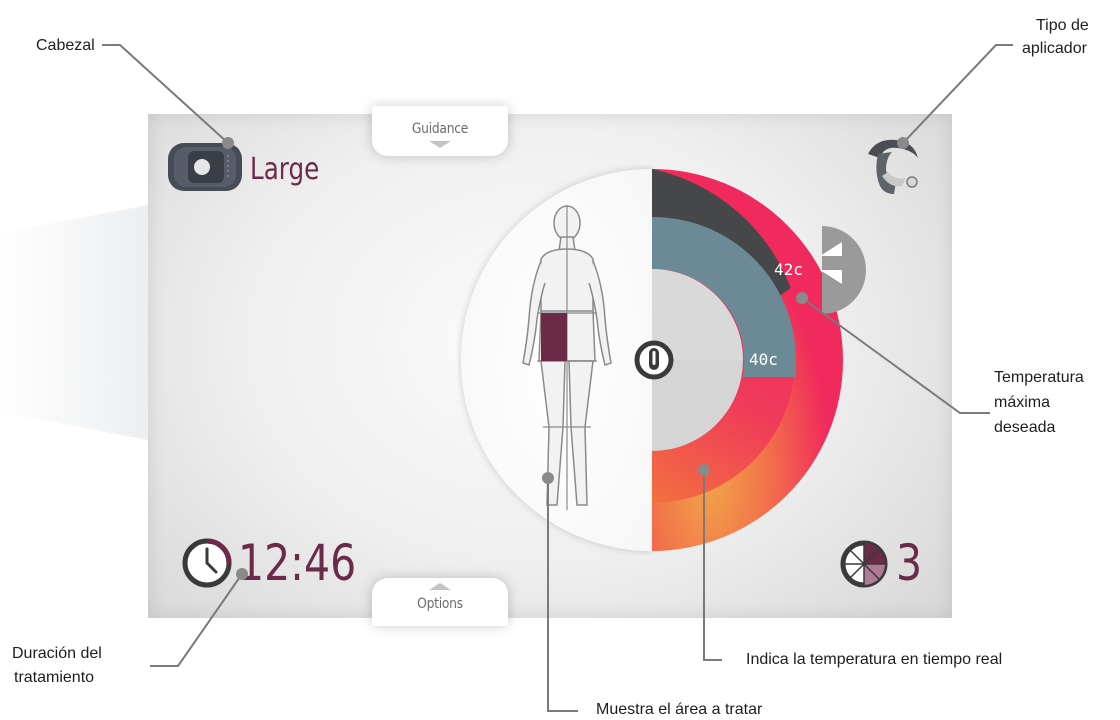  Describe the element at coordinates (909, 563) in the screenshot. I see `area-count: 3` at that location.